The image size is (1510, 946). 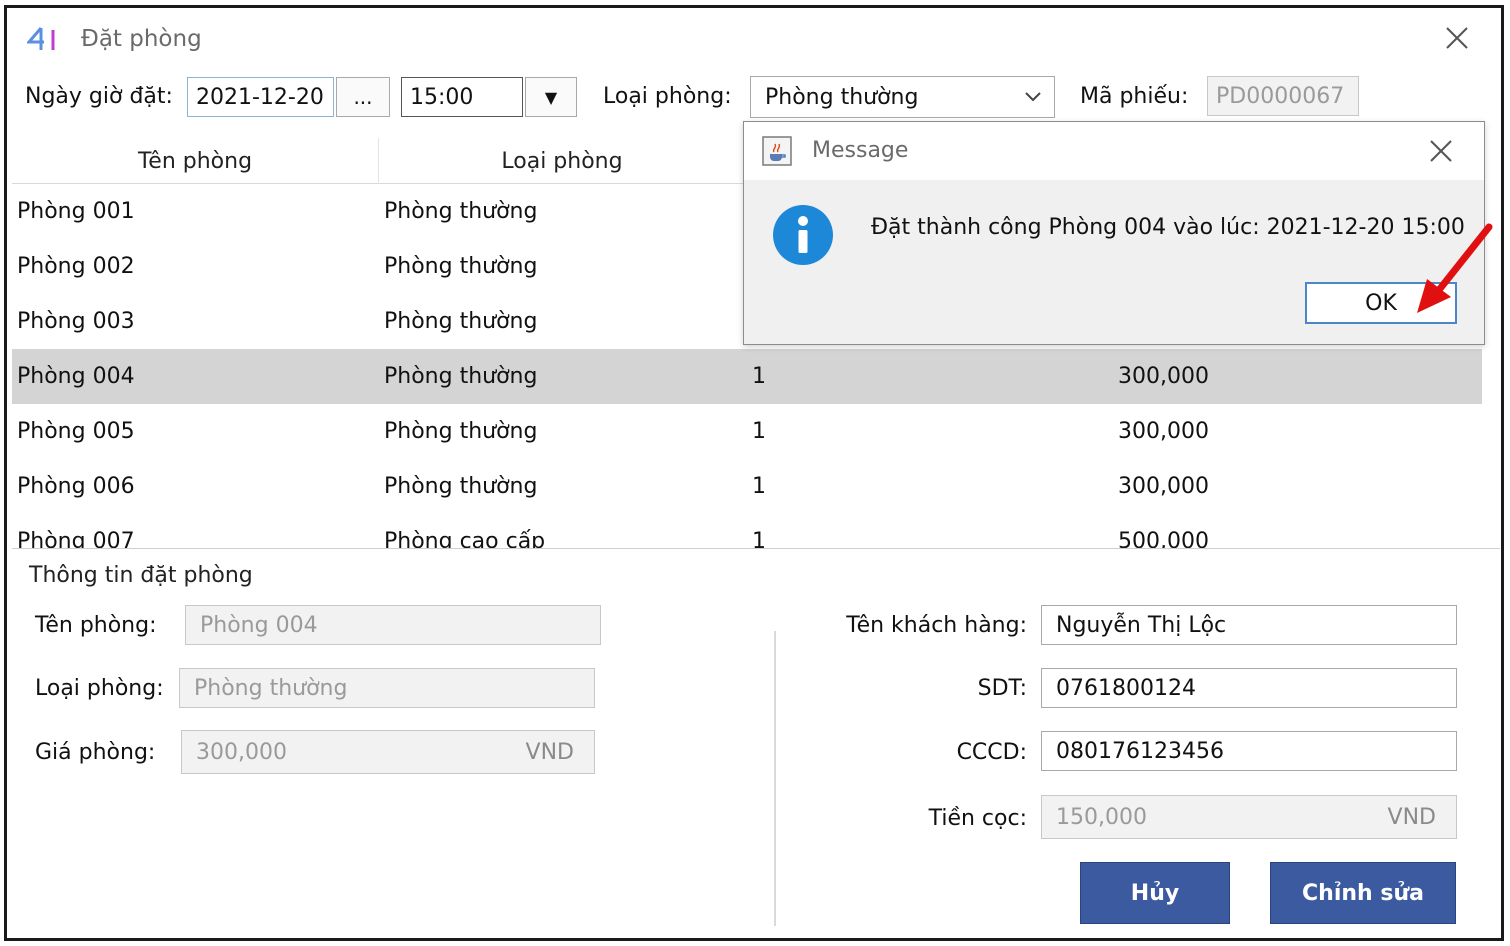 I want to click on id-card-label: CCCD:, so click(x=991, y=752).